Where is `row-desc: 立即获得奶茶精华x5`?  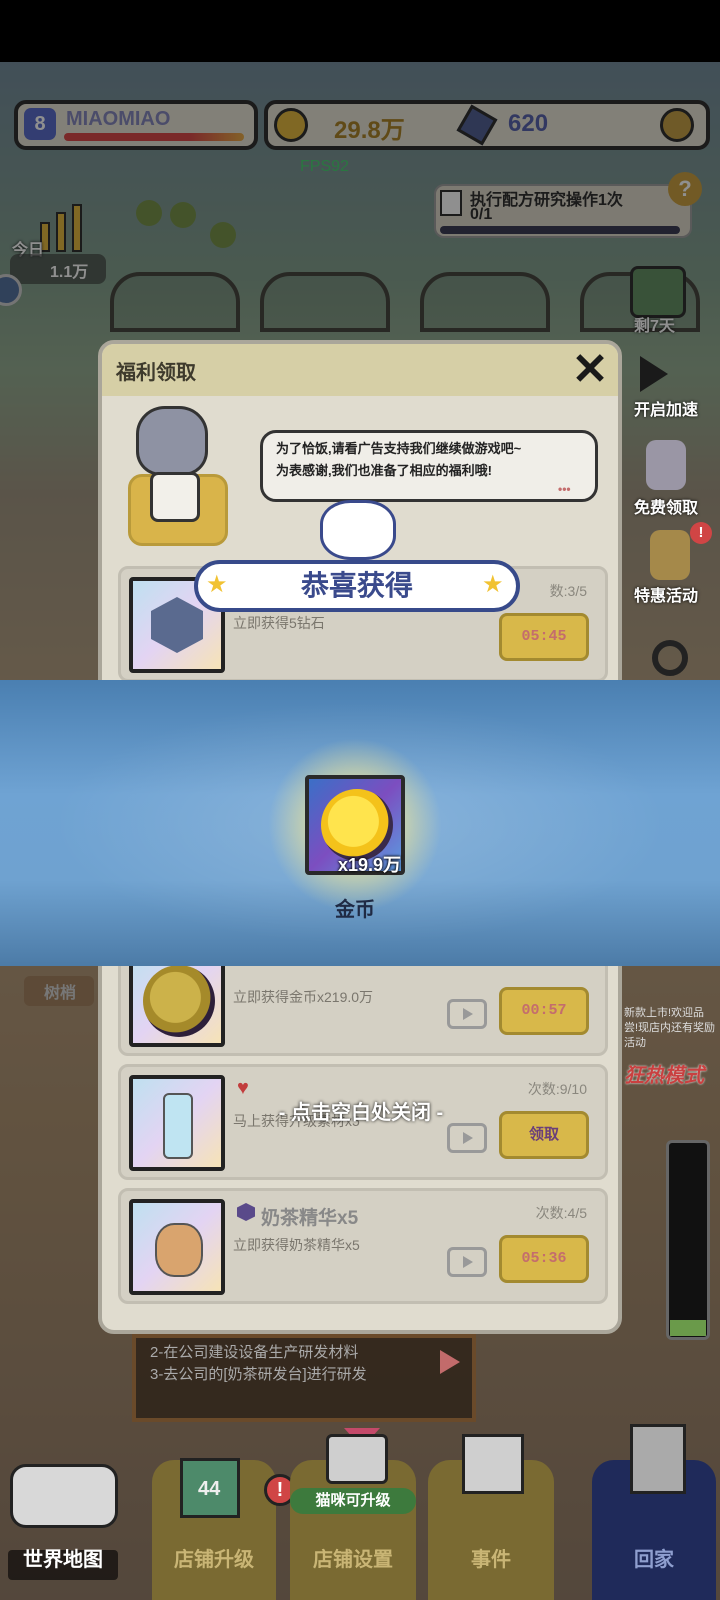
row-desc: 立即获得奶茶精华x5 is located at coordinates (296, 1245).